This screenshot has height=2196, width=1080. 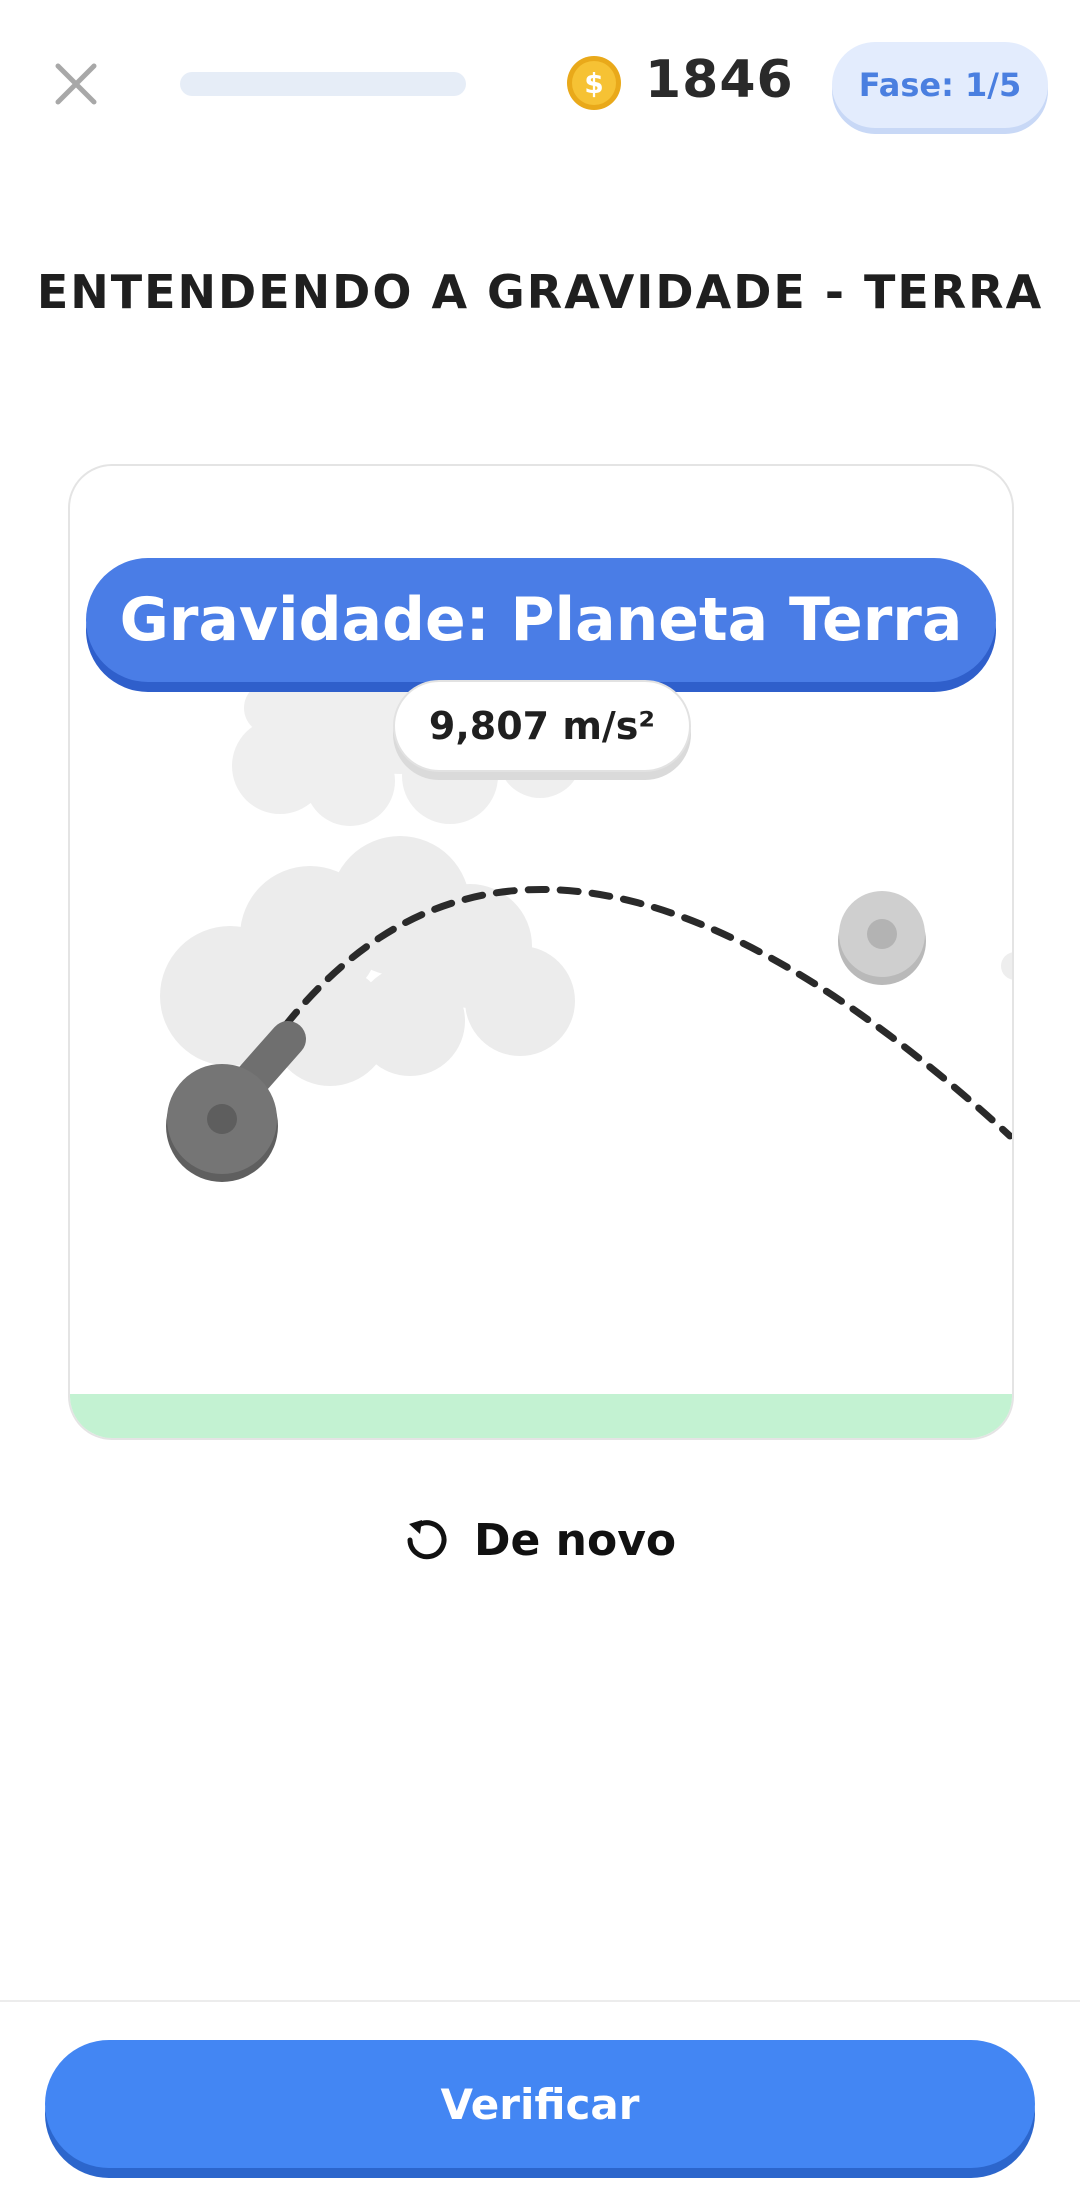 I want to click on ground-strip, so click(x=541, y=1416).